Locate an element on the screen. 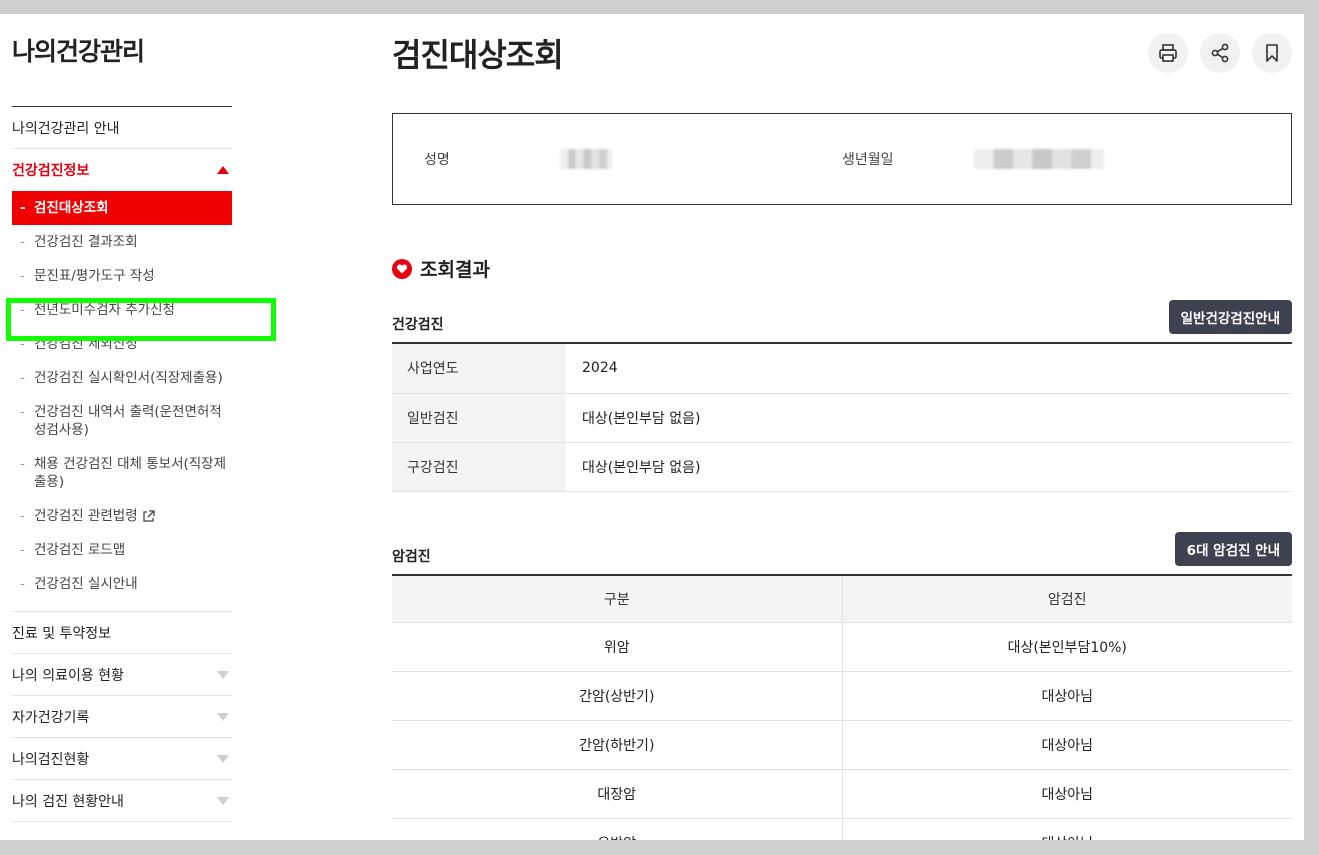 The width and height of the screenshot is (1319, 855). external-link-icon is located at coordinates (149, 515).